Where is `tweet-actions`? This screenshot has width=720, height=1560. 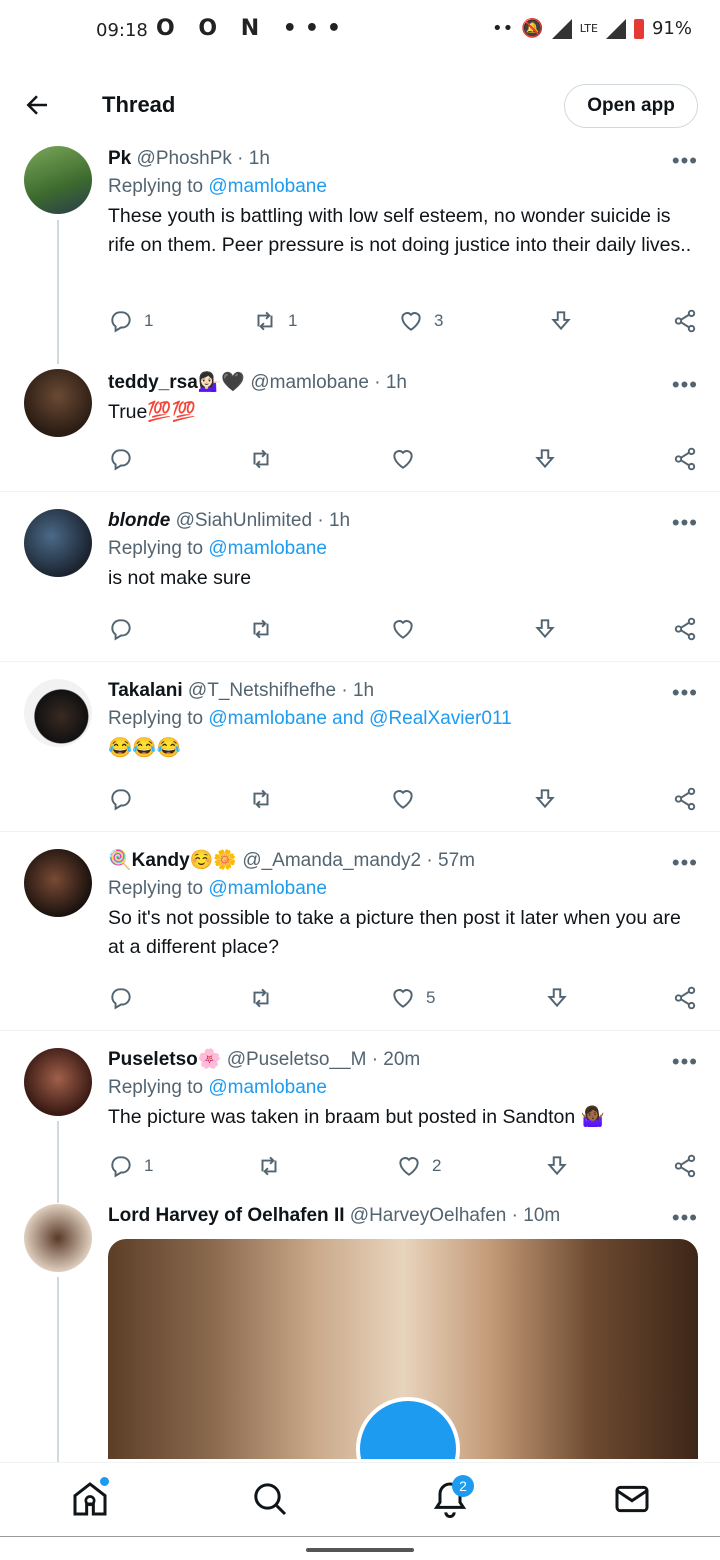
tweet-actions is located at coordinates (403, 631).